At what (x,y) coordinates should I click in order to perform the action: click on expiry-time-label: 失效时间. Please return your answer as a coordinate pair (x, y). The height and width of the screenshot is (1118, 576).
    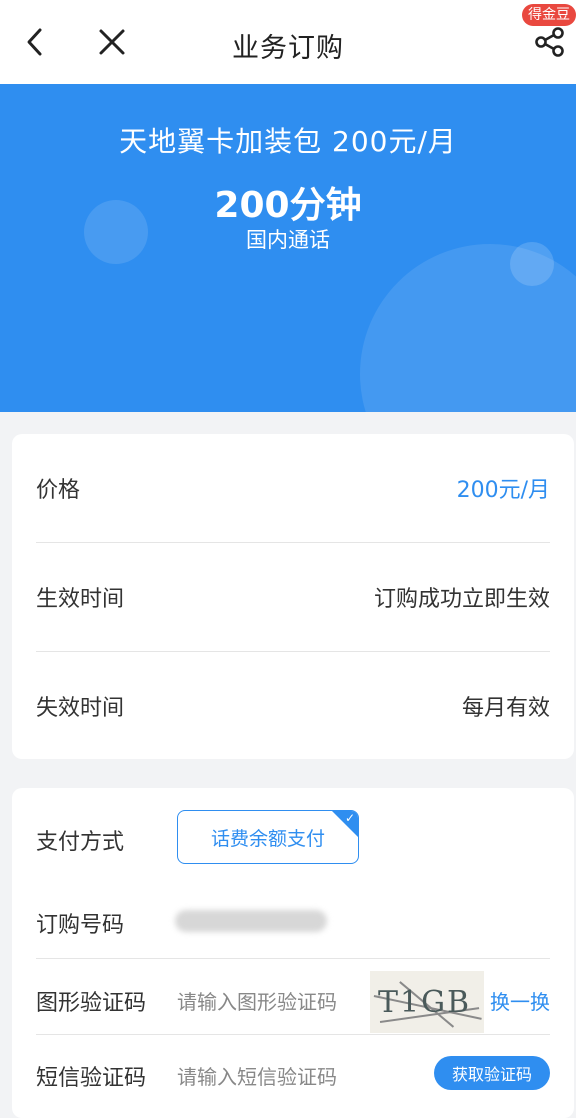
    Looking at the image, I should click on (80, 708).